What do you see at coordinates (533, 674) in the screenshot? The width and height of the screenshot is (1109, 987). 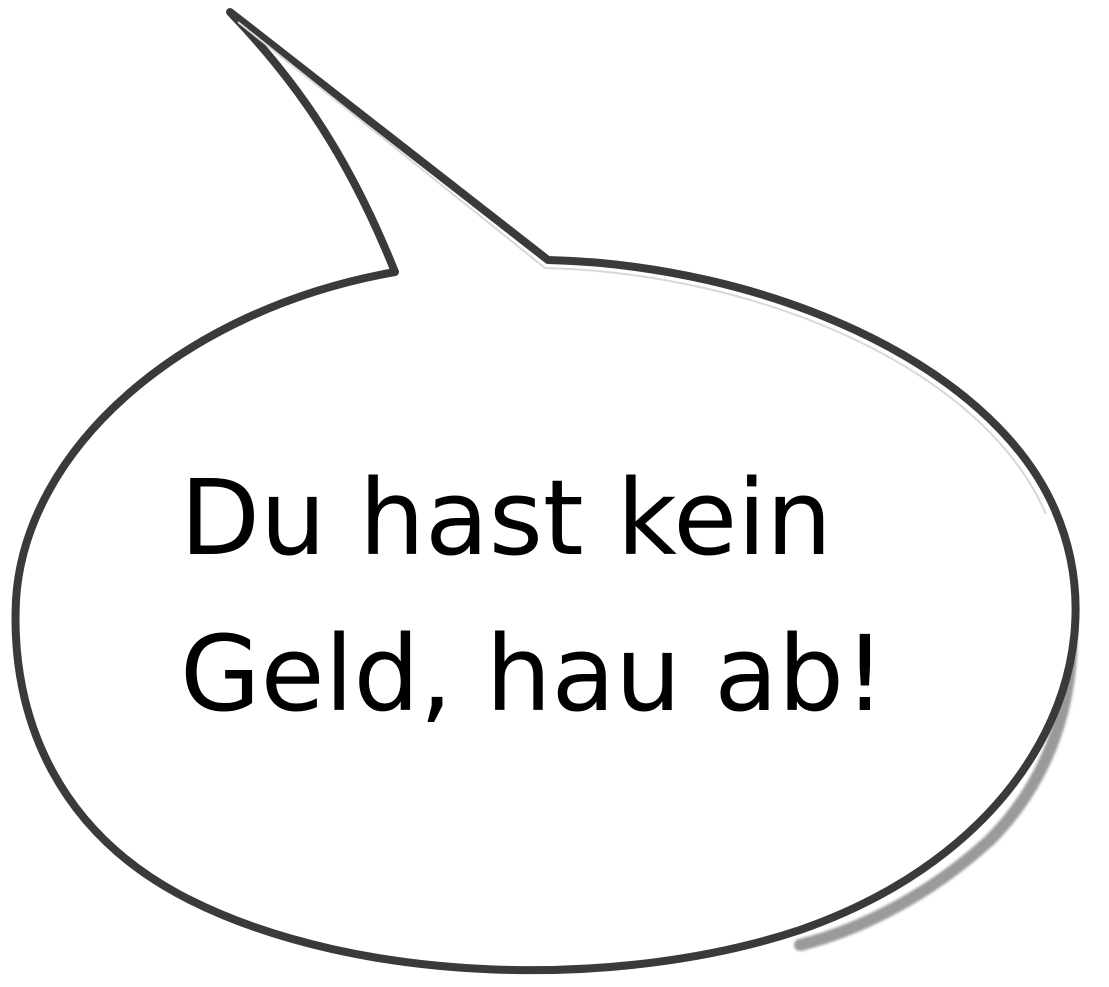 I see `speech-line-2: Geld, hau ab!` at bounding box center [533, 674].